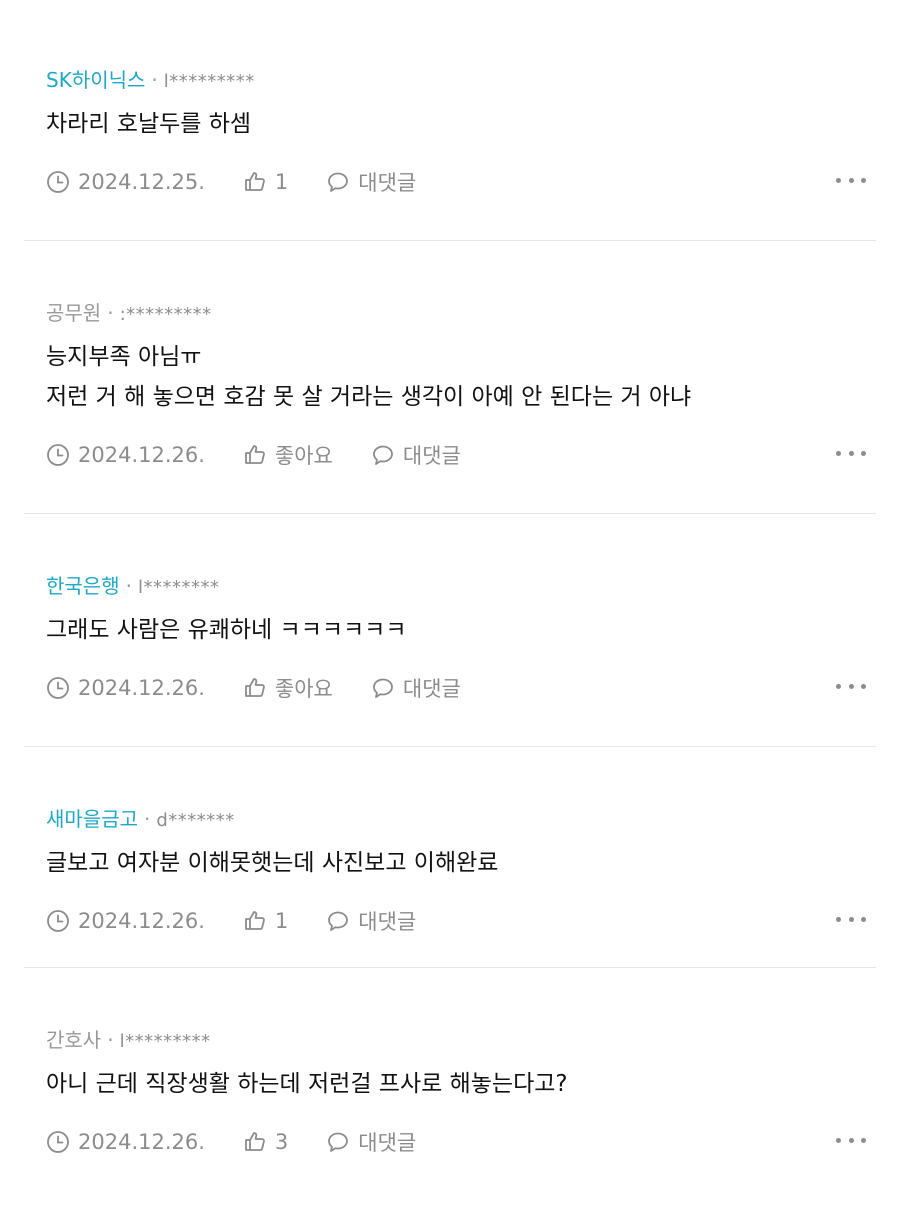 The height and width of the screenshot is (1217, 900). What do you see at coordinates (178, 587) in the screenshot?
I see `username: l********` at bounding box center [178, 587].